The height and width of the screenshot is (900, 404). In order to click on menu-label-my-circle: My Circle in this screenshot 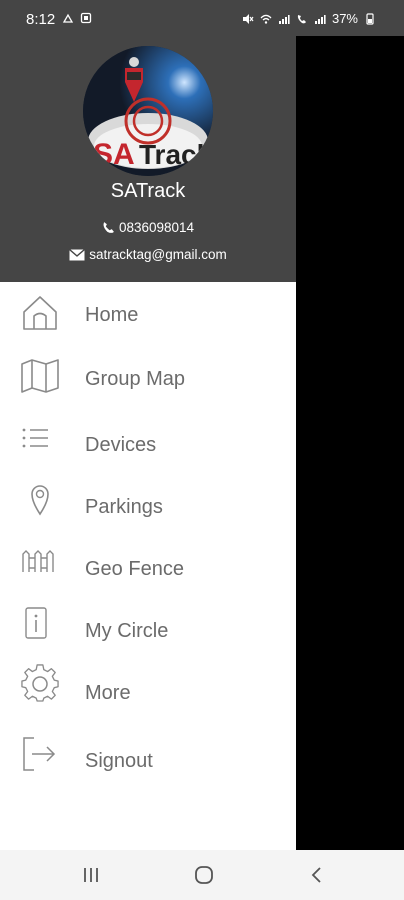, I will do `click(127, 631)`.